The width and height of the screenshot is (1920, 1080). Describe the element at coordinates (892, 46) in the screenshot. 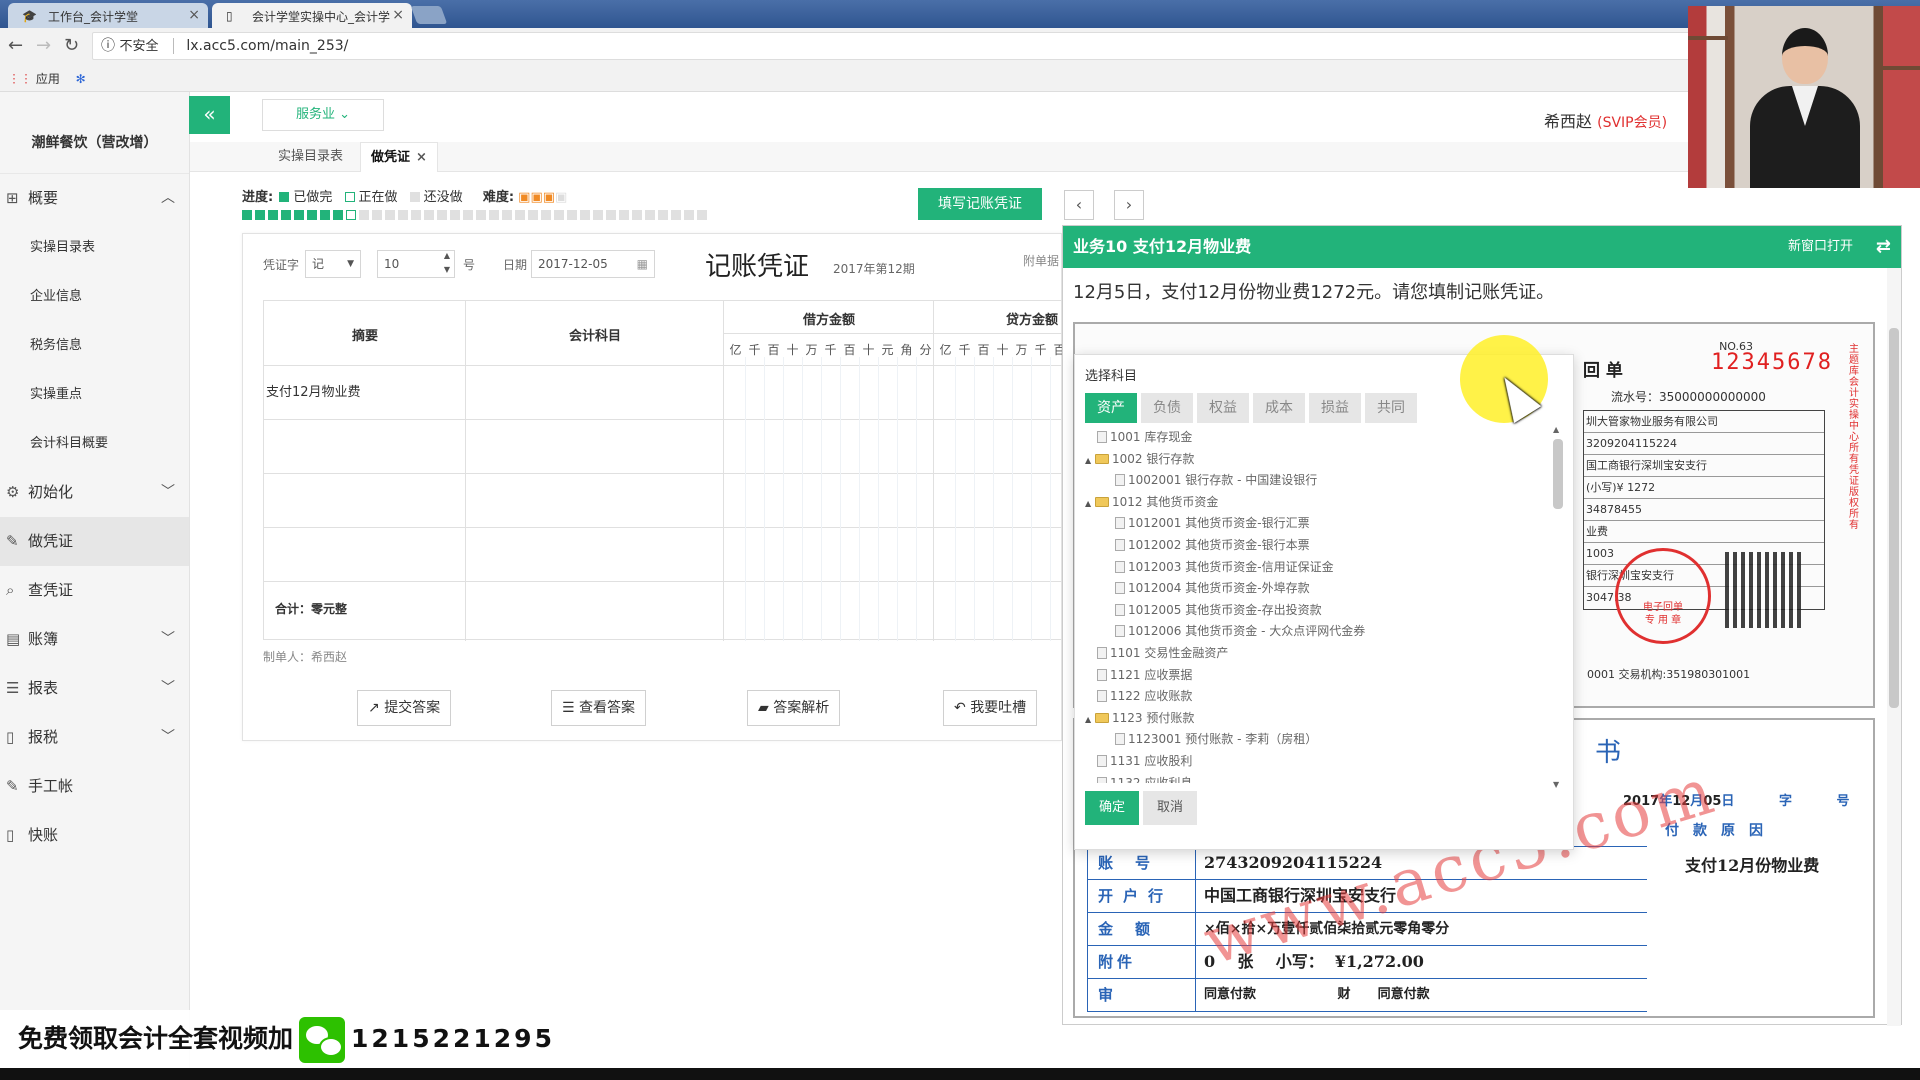

I see `url-input: ⓘ 不安全 lx.acc5.com/main_253/` at that location.